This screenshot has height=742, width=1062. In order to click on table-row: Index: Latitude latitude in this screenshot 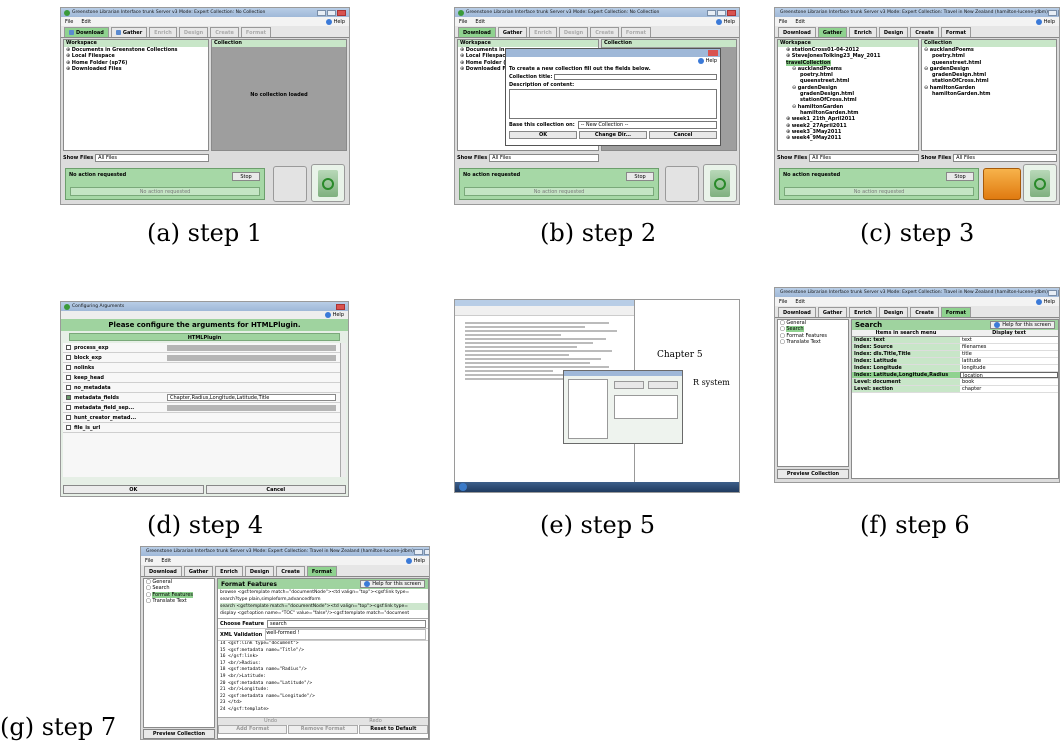, I will do `click(955, 361)`.